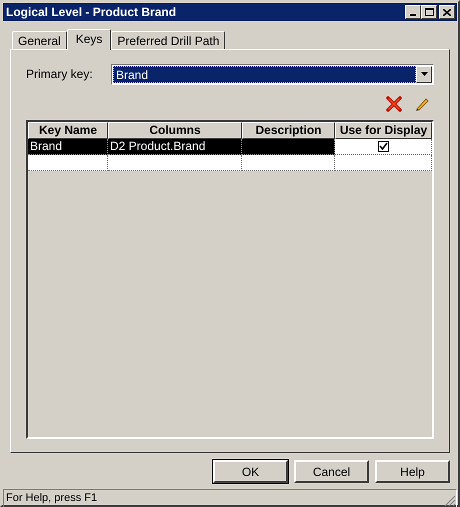  What do you see at coordinates (331, 471) in the screenshot?
I see `dialog-button: Cancel` at bounding box center [331, 471].